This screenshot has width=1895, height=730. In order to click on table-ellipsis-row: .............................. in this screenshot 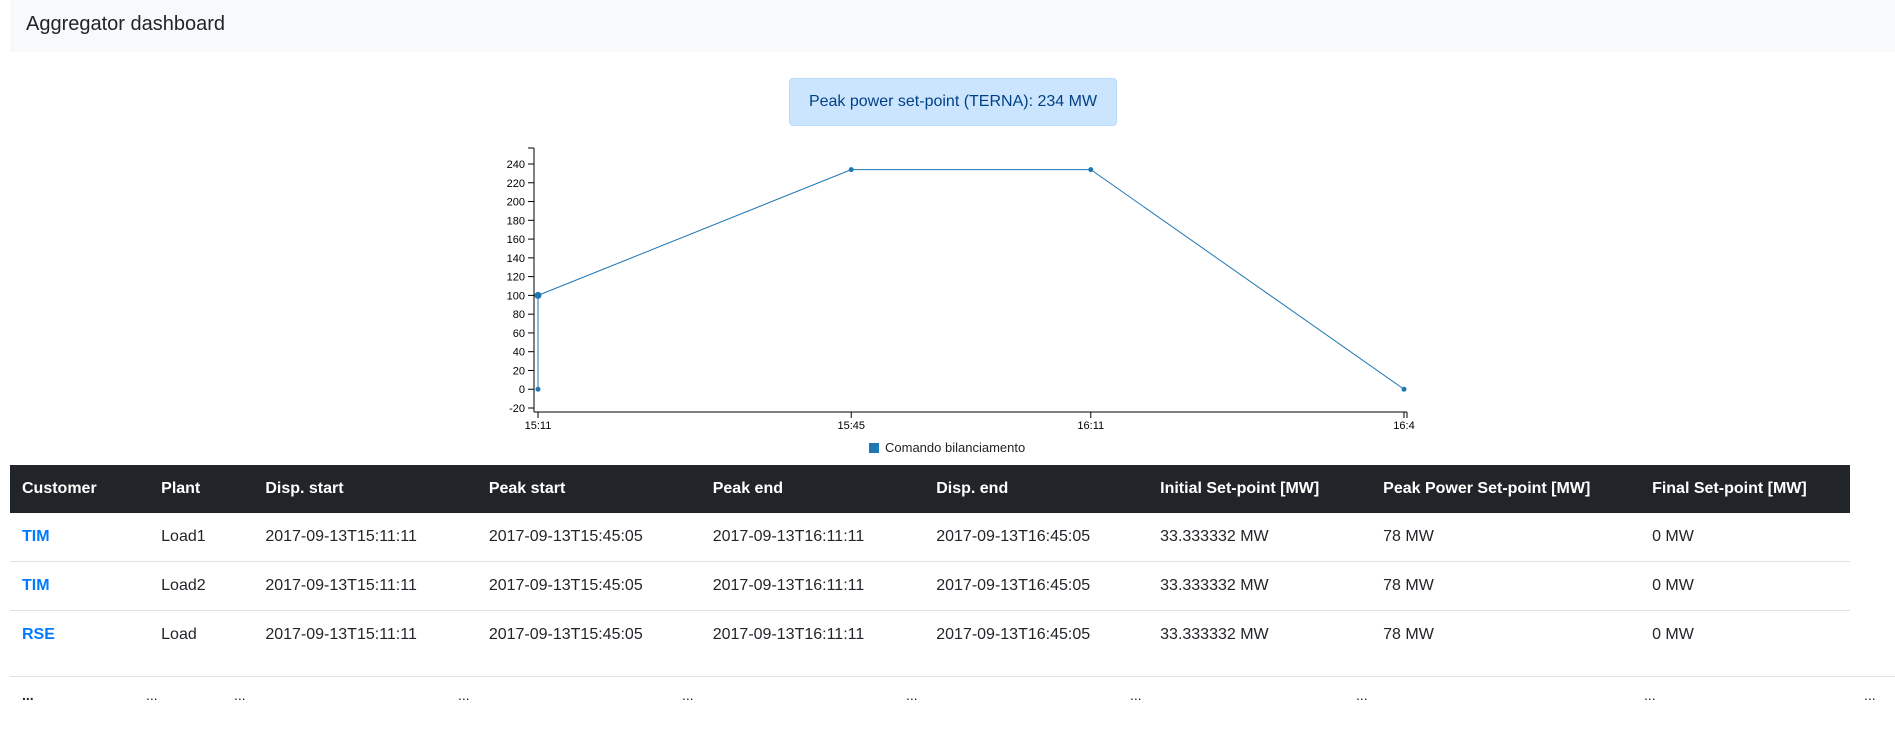, I will do `click(952, 691)`.